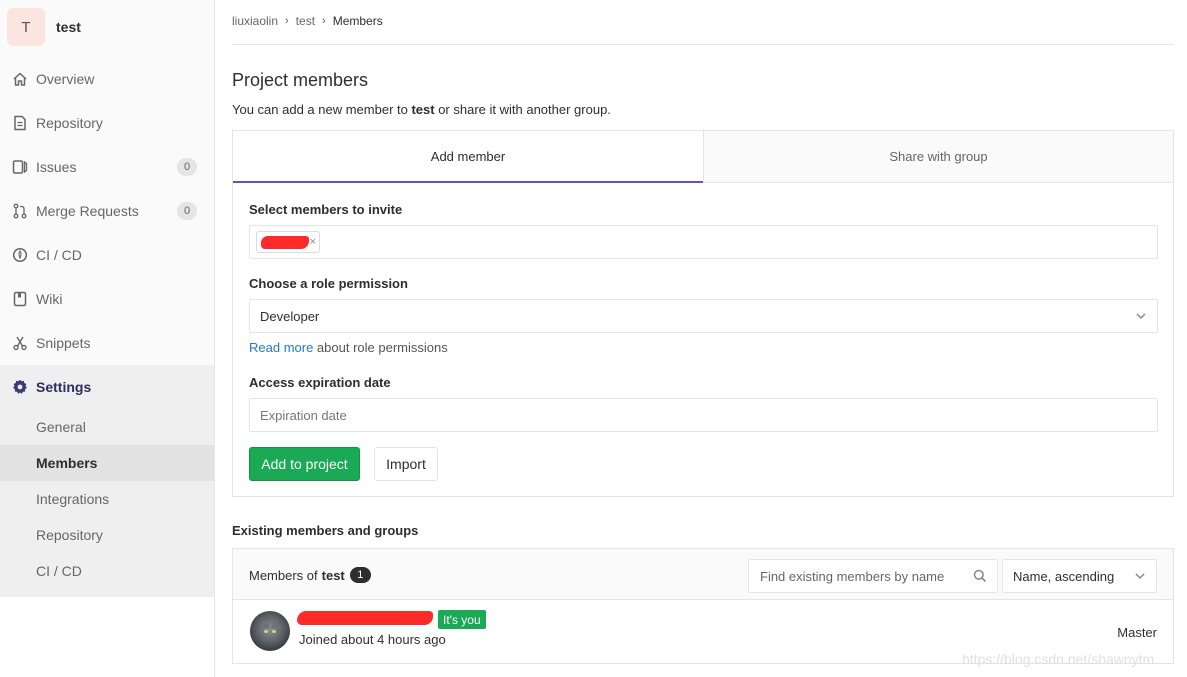  What do you see at coordinates (187, 167) in the screenshot?
I see `issues-count-badge: 0` at bounding box center [187, 167].